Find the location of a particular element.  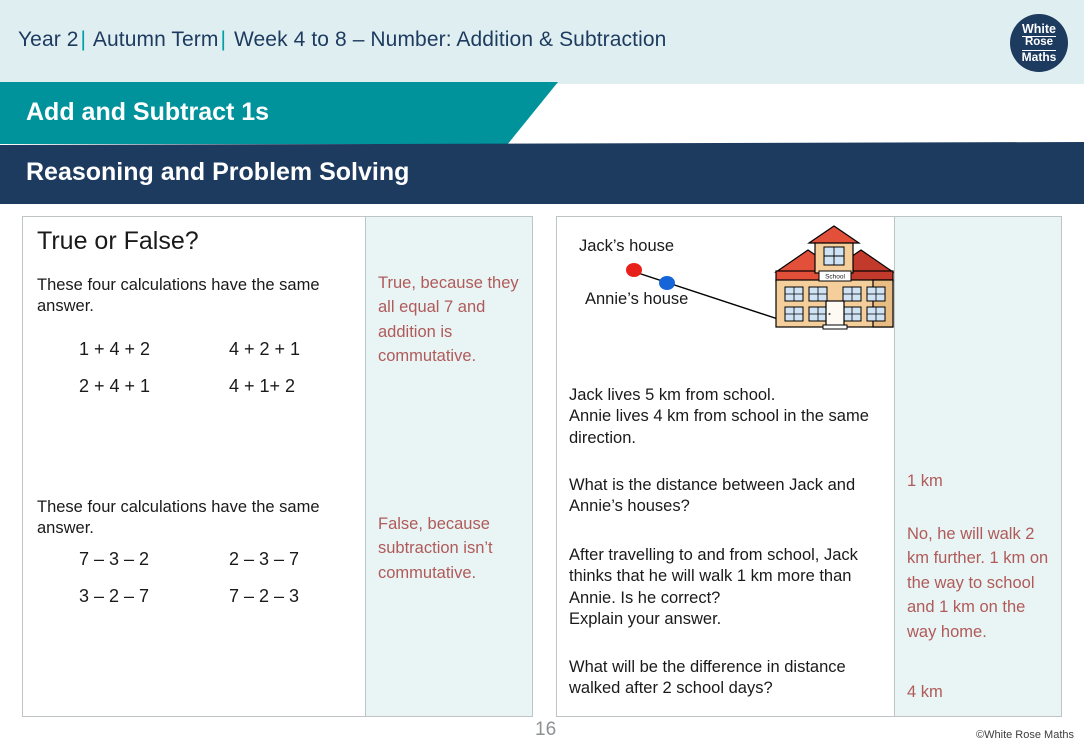

calculation-item: 4 + 2 + 1 is located at coordinates (265, 349).